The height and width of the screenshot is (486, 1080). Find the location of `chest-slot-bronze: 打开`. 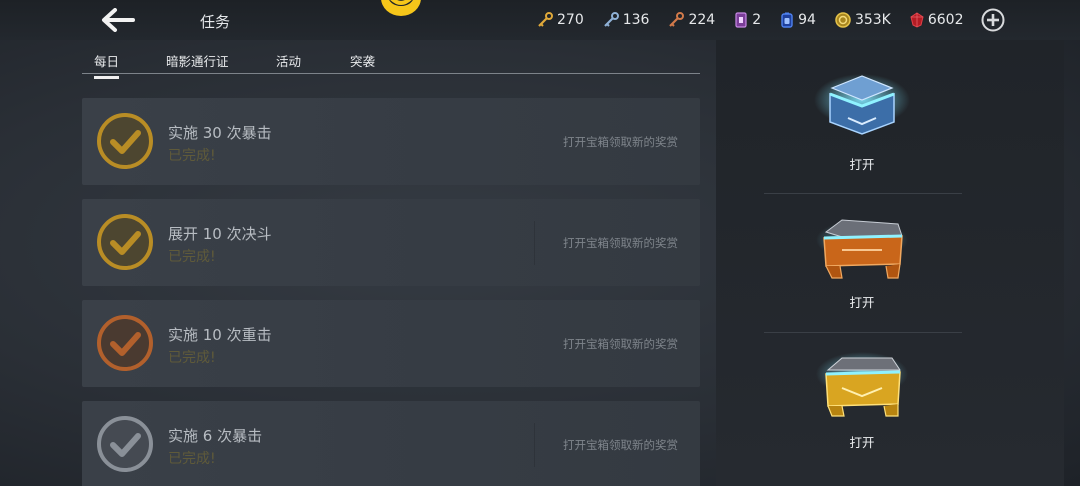

chest-slot-bronze: 打开 is located at coordinates (890, 255).